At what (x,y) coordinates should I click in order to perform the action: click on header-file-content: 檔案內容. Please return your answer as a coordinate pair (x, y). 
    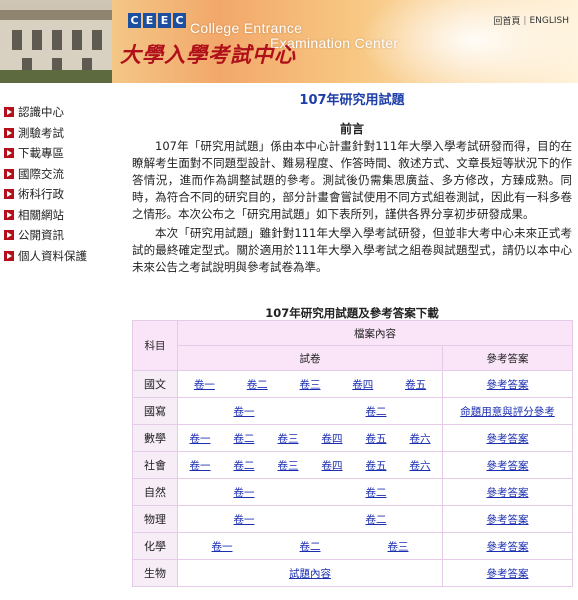
    Looking at the image, I should click on (375, 333).